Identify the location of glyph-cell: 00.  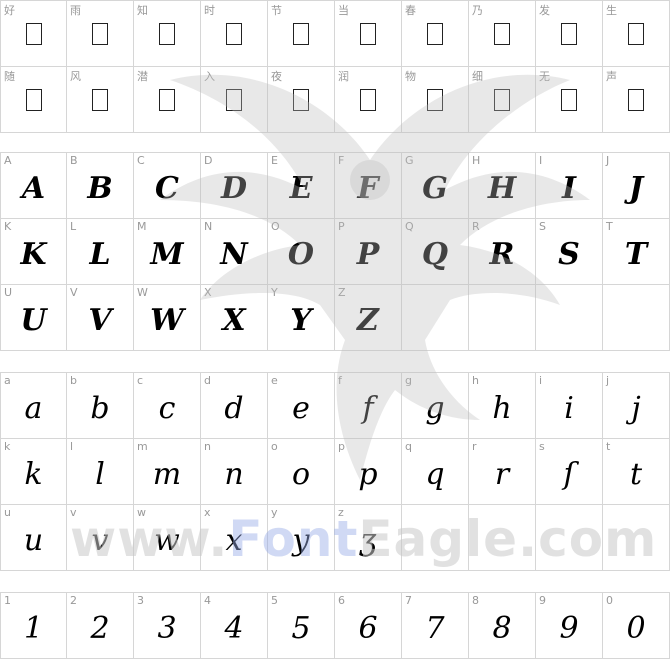
(636, 626).